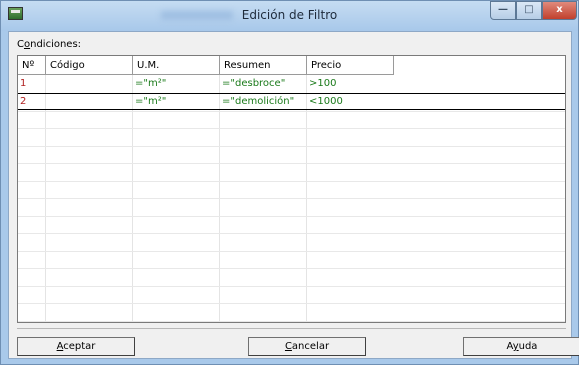  I want to click on minimize-icon: —, so click(503, 9).